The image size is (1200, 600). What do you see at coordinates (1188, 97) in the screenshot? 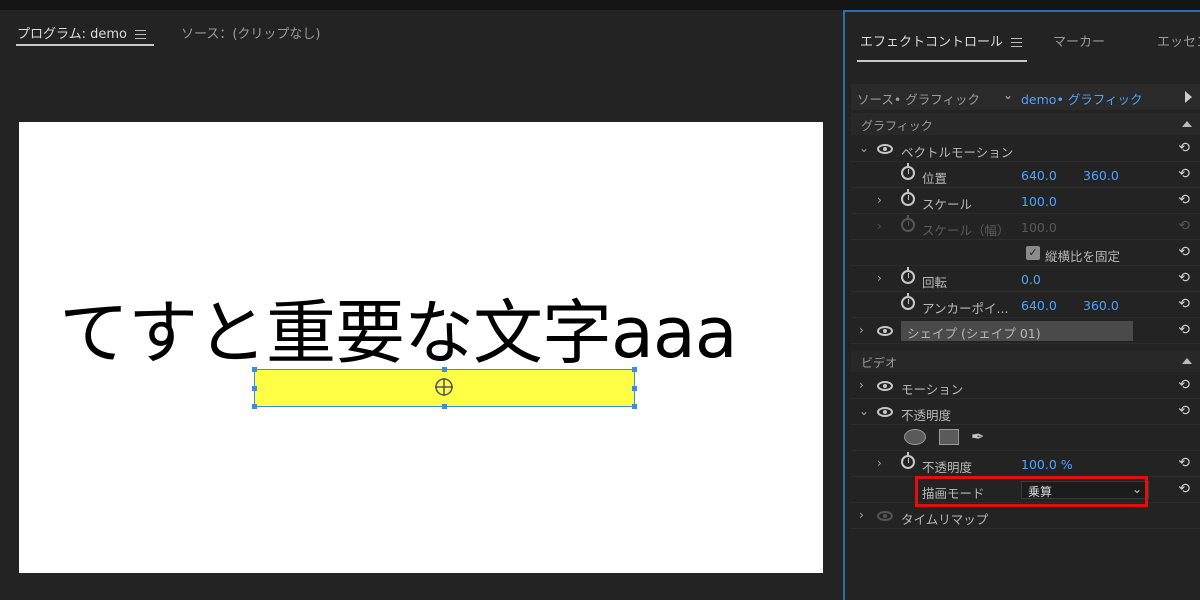
I see `play-triangle-icon` at bounding box center [1188, 97].